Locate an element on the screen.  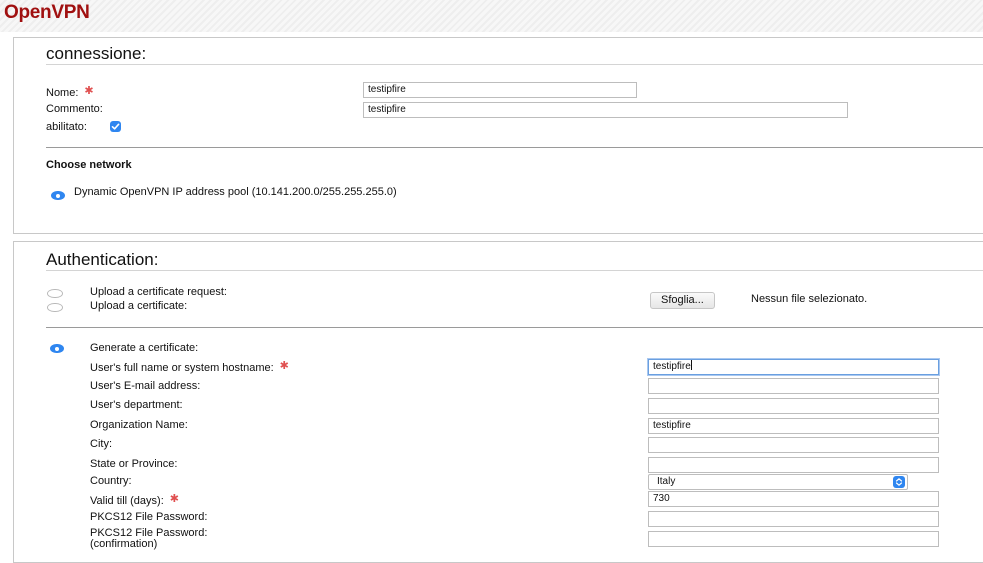
generate-divider is located at coordinates (514, 327).